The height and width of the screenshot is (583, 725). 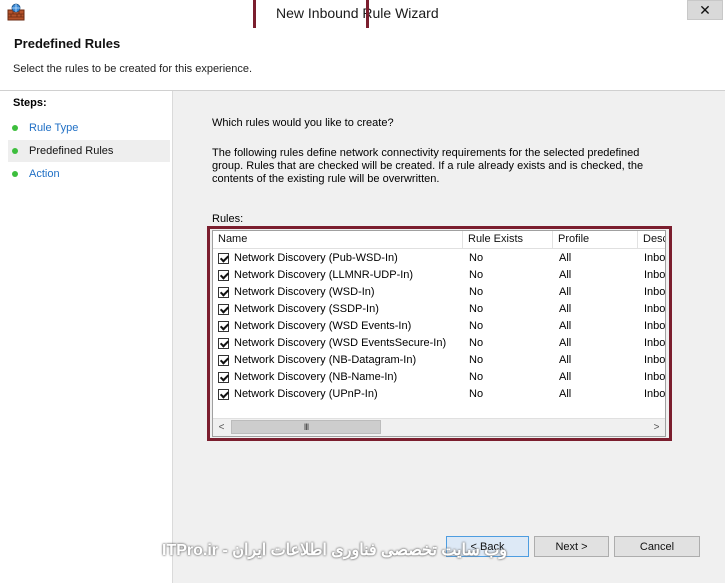 I want to click on step-label: Rule Type, so click(x=54, y=128).